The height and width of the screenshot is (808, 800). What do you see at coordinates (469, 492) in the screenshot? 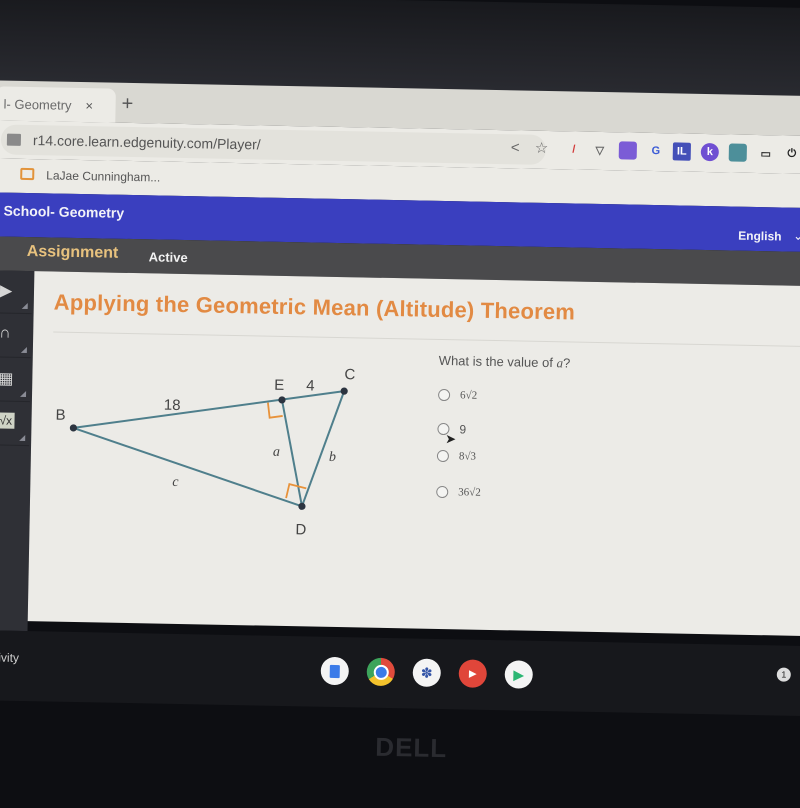
I see `option-label: 36√2` at bounding box center [469, 492].